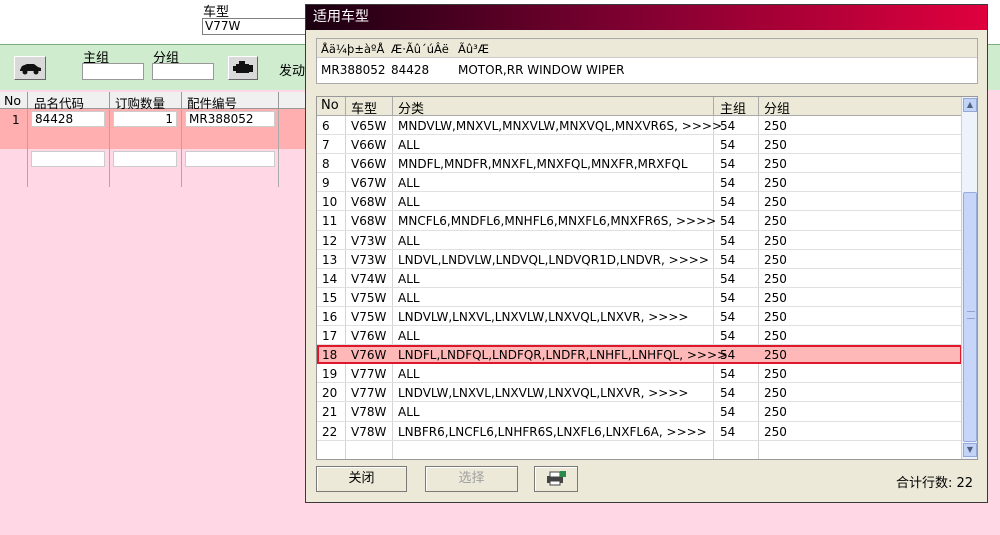  What do you see at coordinates (326, 145) in the screenshot?
I see `row-no: 7` at bounding box center [326, 145].